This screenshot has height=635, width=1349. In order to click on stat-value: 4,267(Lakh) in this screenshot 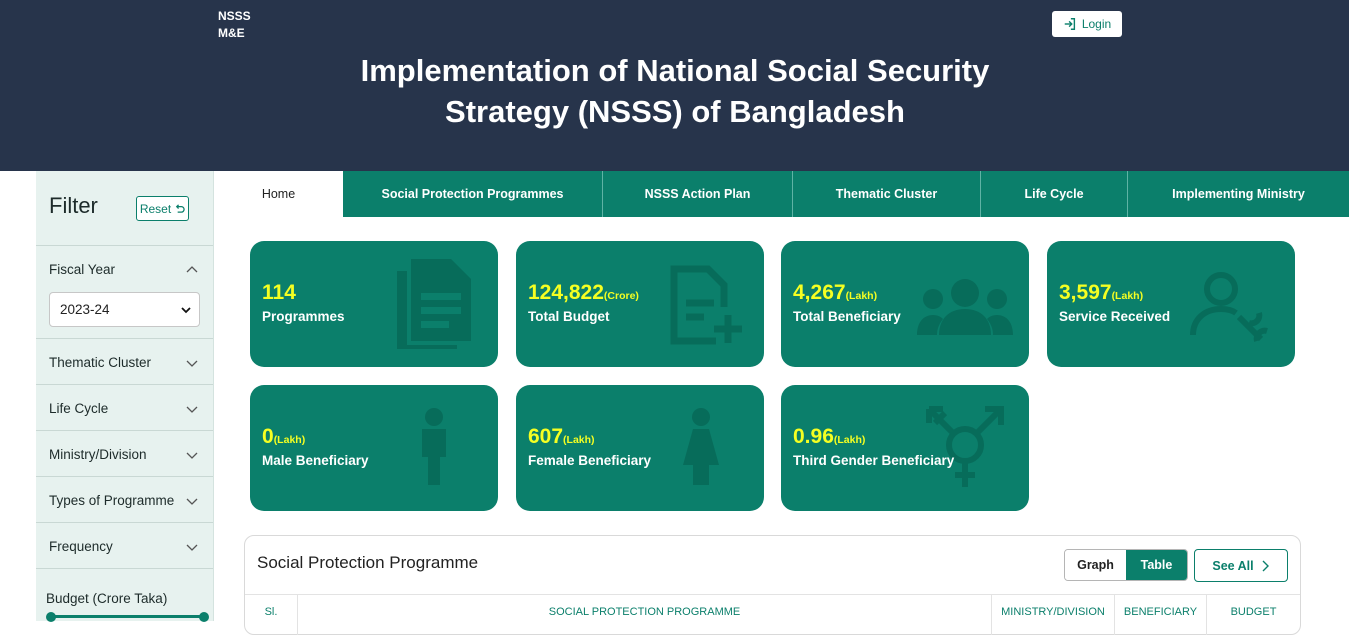, I will do `click(835, 292)`.